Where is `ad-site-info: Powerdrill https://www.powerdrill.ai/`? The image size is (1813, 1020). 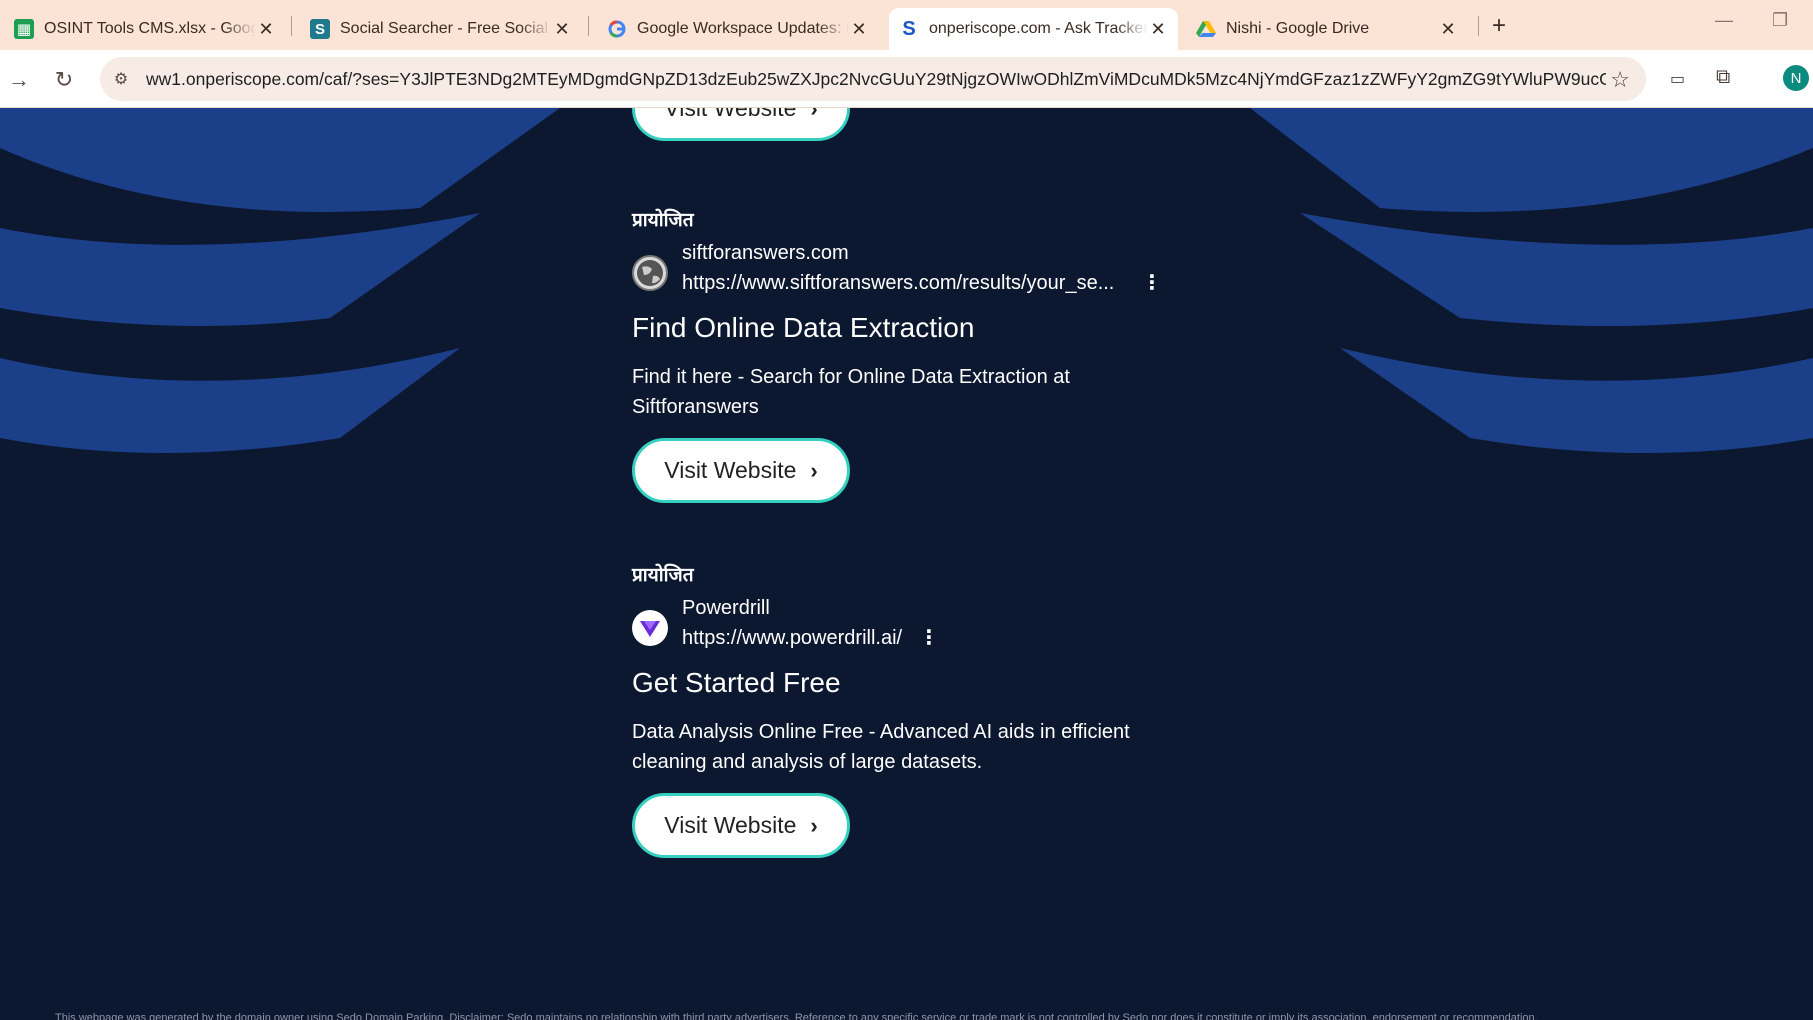
ad-site-info: Powerdrill https://www.powerdrill.ai/ is located at coordinates (897, 627).